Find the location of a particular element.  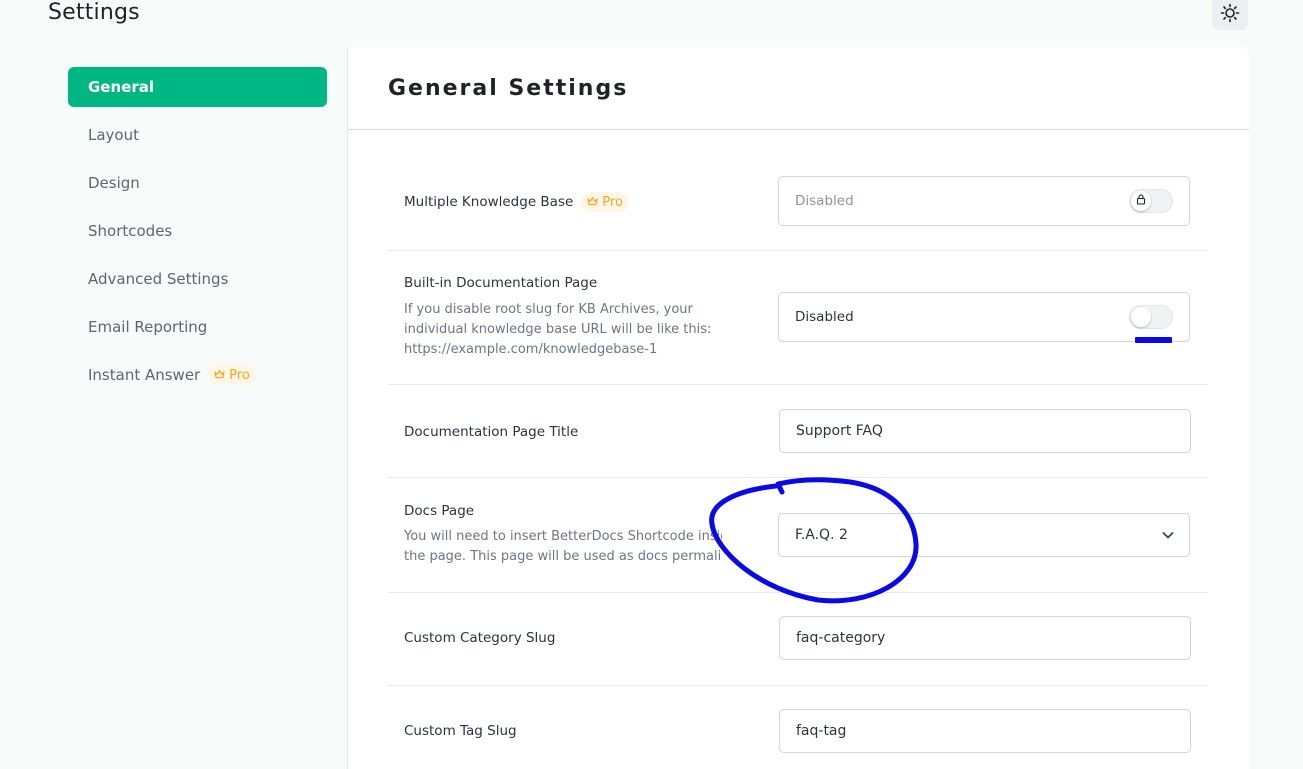

lock-icon is located at coordinates (1141, 201).